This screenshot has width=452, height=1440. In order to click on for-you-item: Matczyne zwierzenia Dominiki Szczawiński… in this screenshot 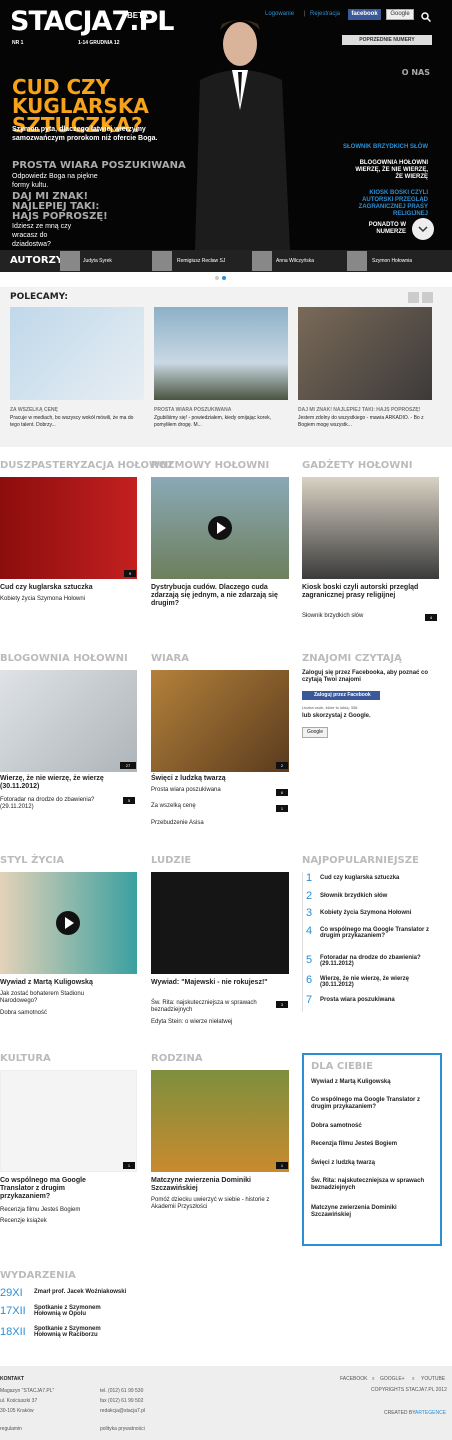, I will do `click(366, 1212)`.